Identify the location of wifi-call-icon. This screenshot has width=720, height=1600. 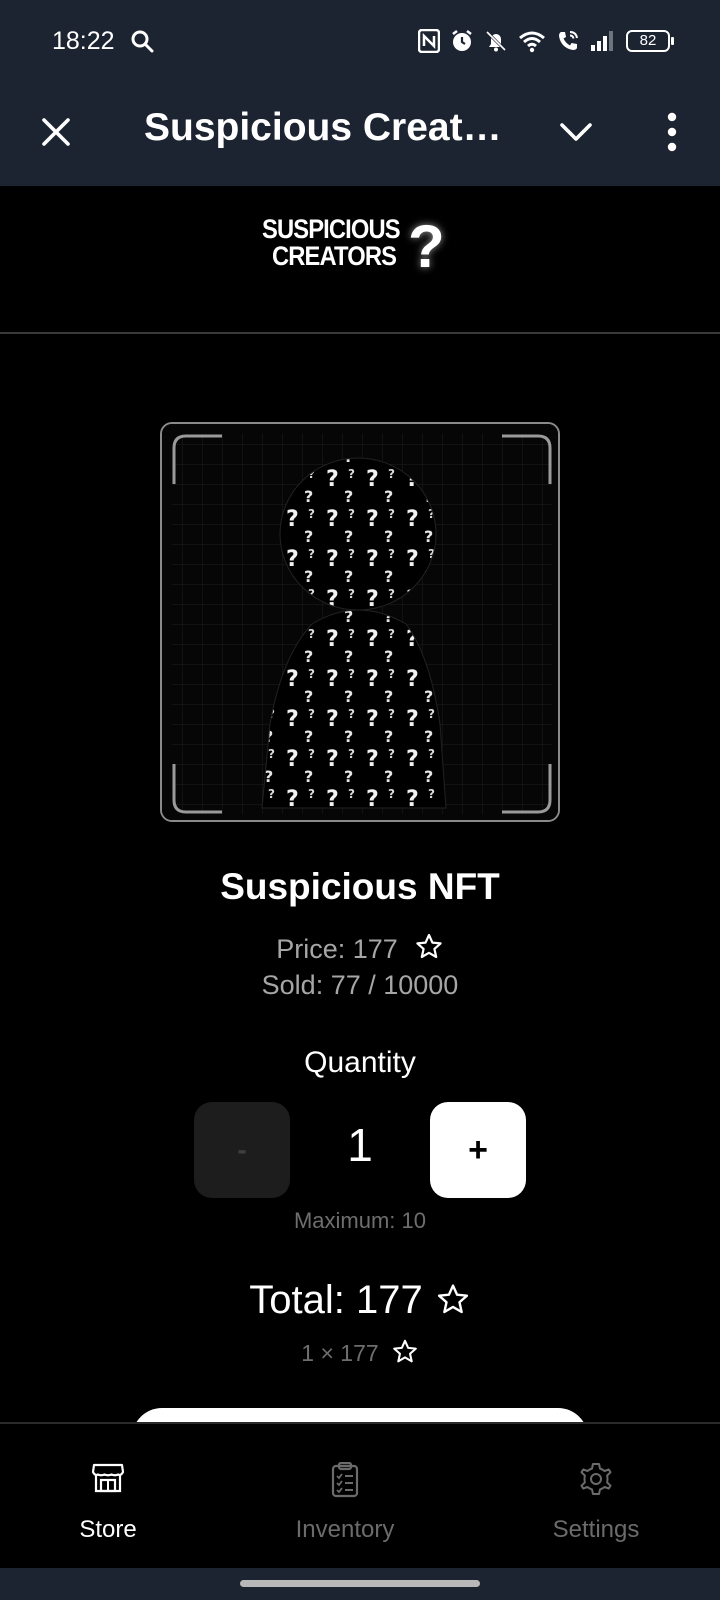
(568, 40).